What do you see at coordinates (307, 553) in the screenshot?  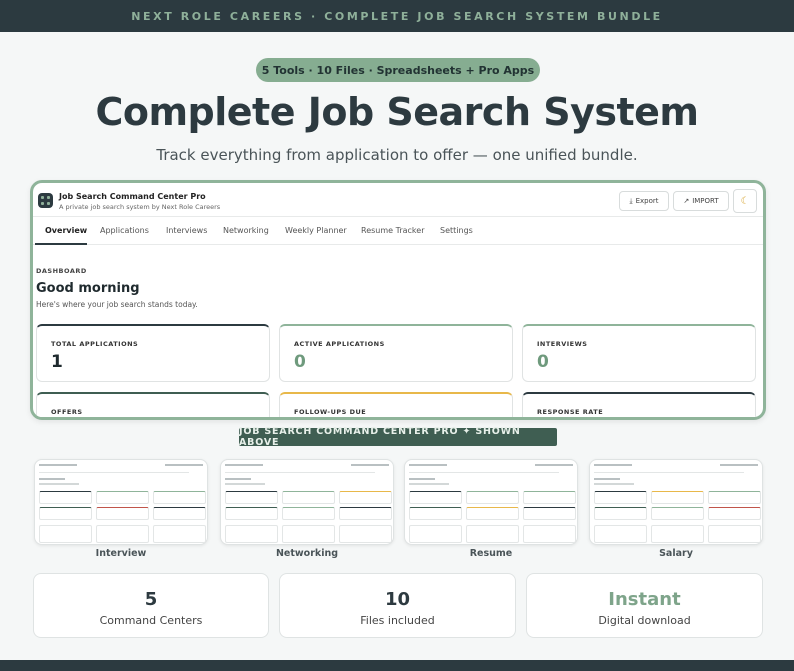 I see `thumbnail-label: Networking` at bounding box center [307, 553].